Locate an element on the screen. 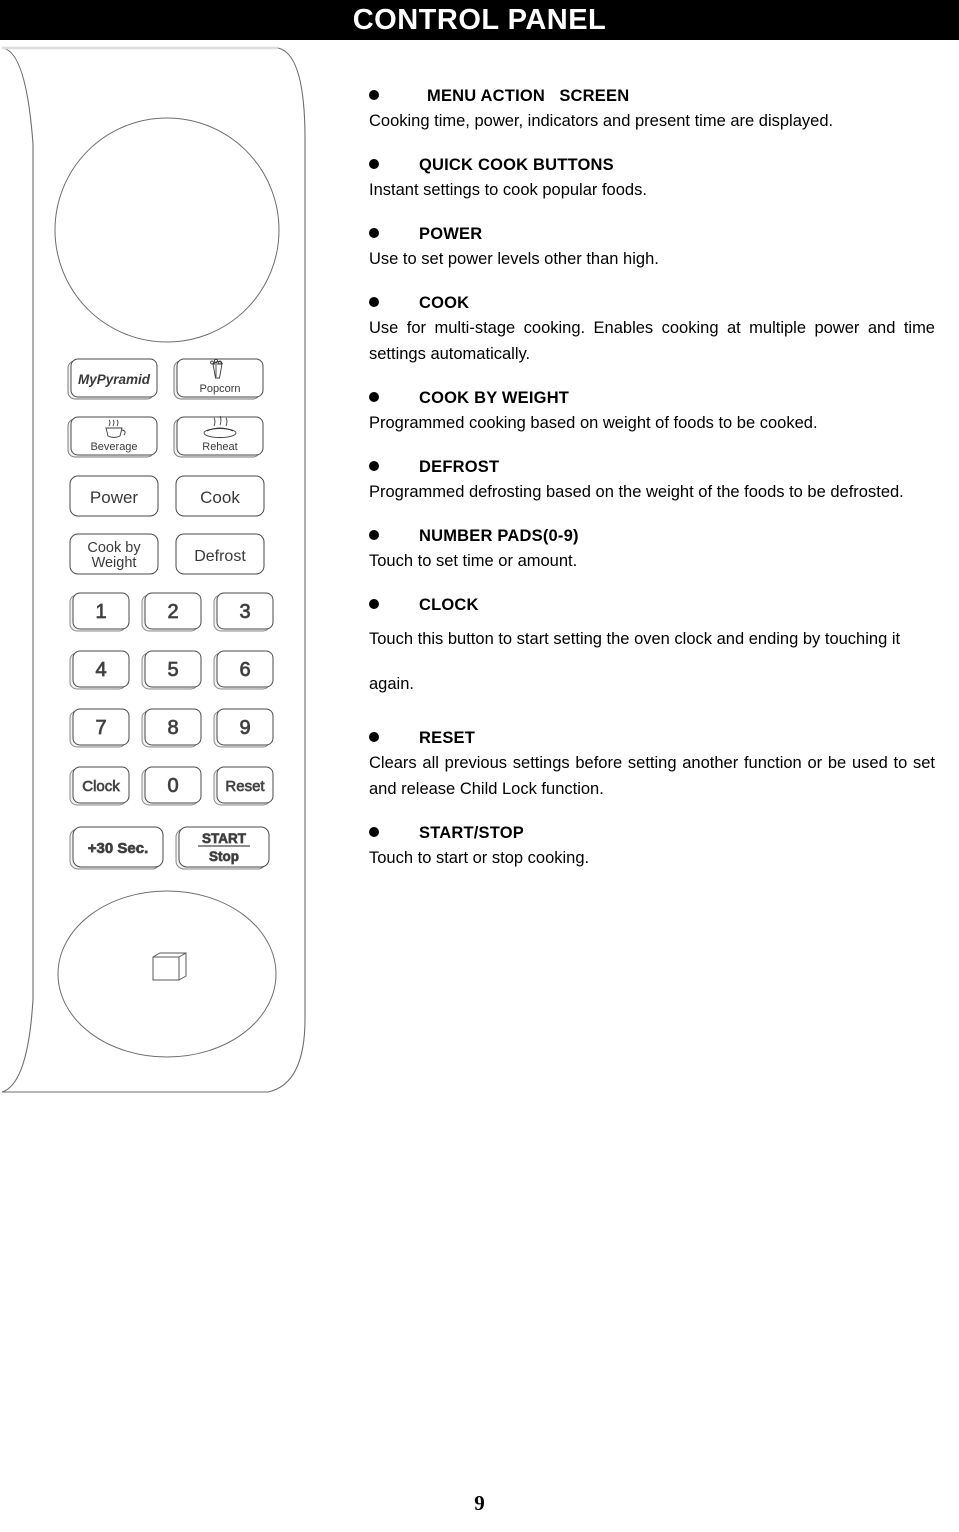 Image resolution: width=959 pixels, height=1532 pixels. key-6: 6 is located at coordinates (243, 670).